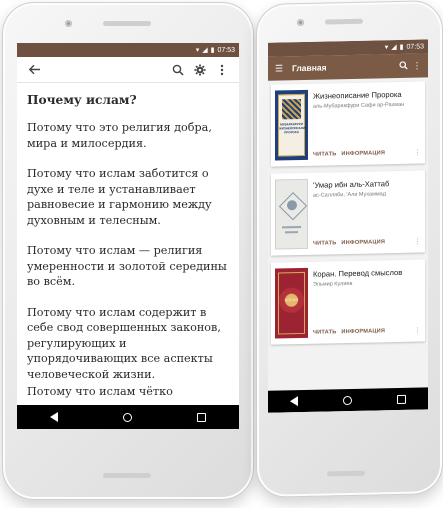  I want to click on book-cover, so click(291, 214).